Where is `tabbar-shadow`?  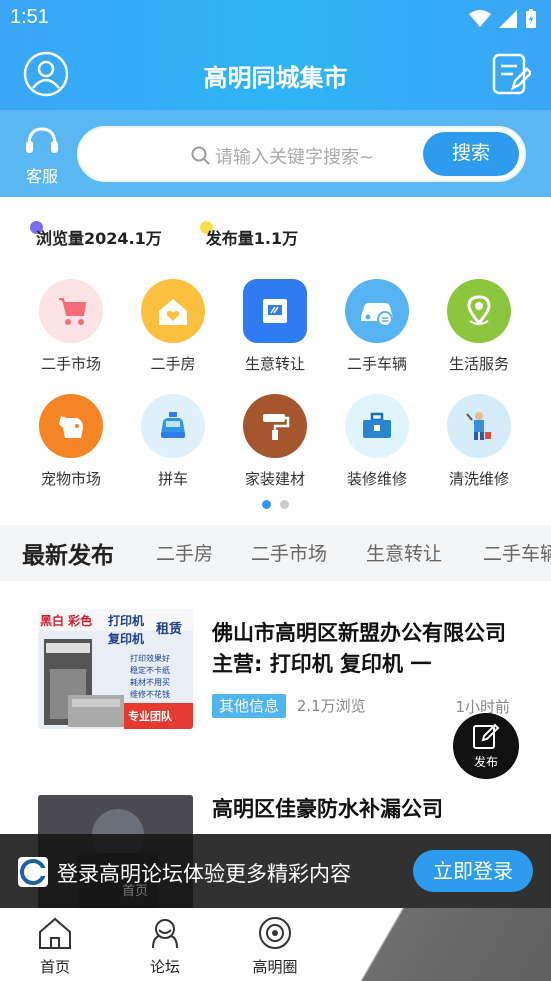
tabbar-shadow is located at coordinates (435, 944).